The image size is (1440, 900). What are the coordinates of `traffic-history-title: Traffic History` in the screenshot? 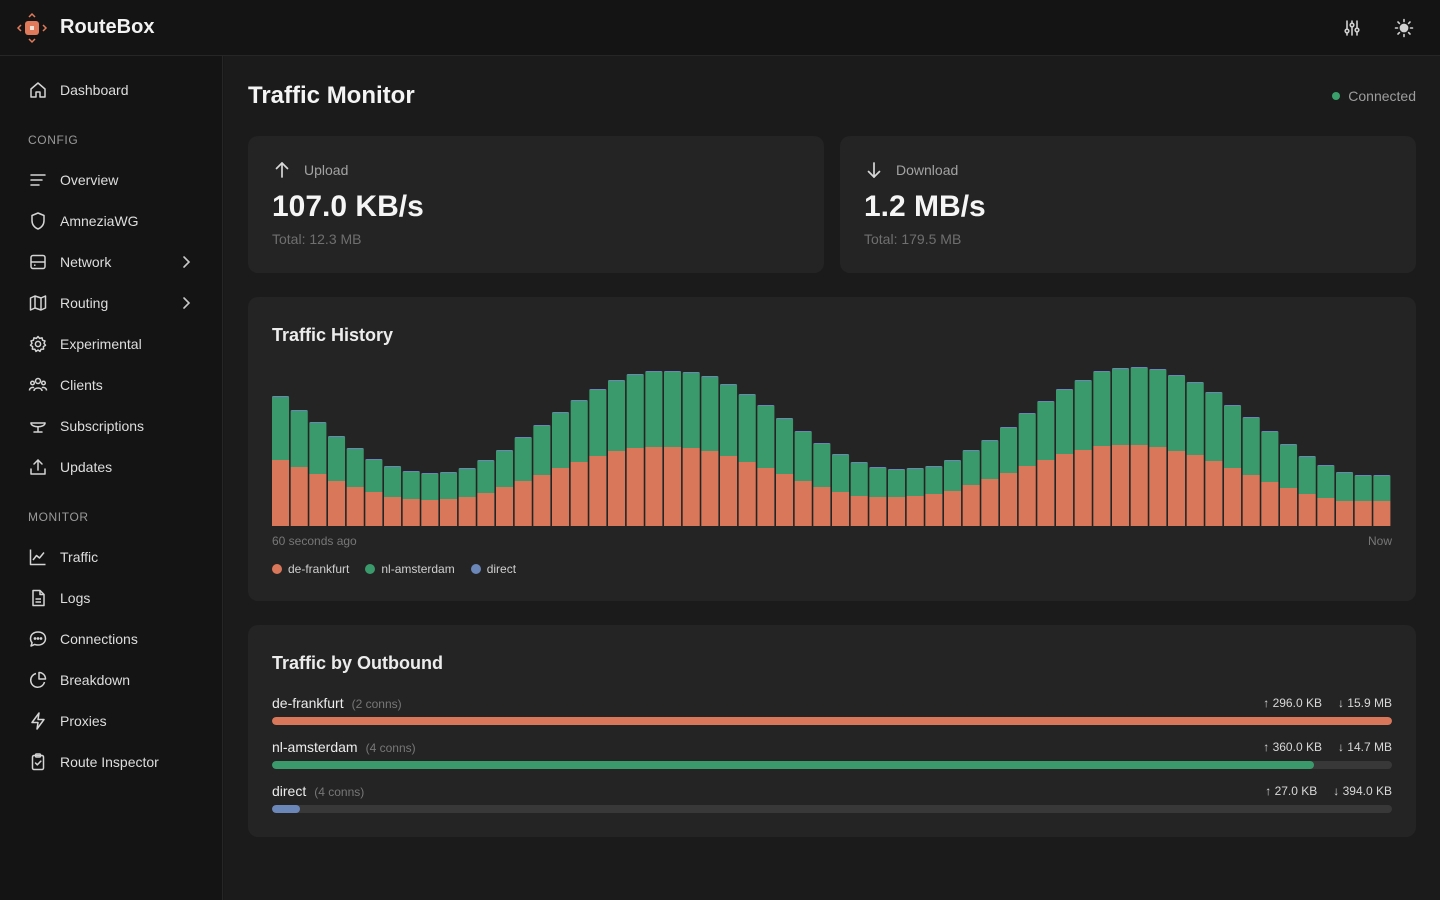 It's located at (333, 335).